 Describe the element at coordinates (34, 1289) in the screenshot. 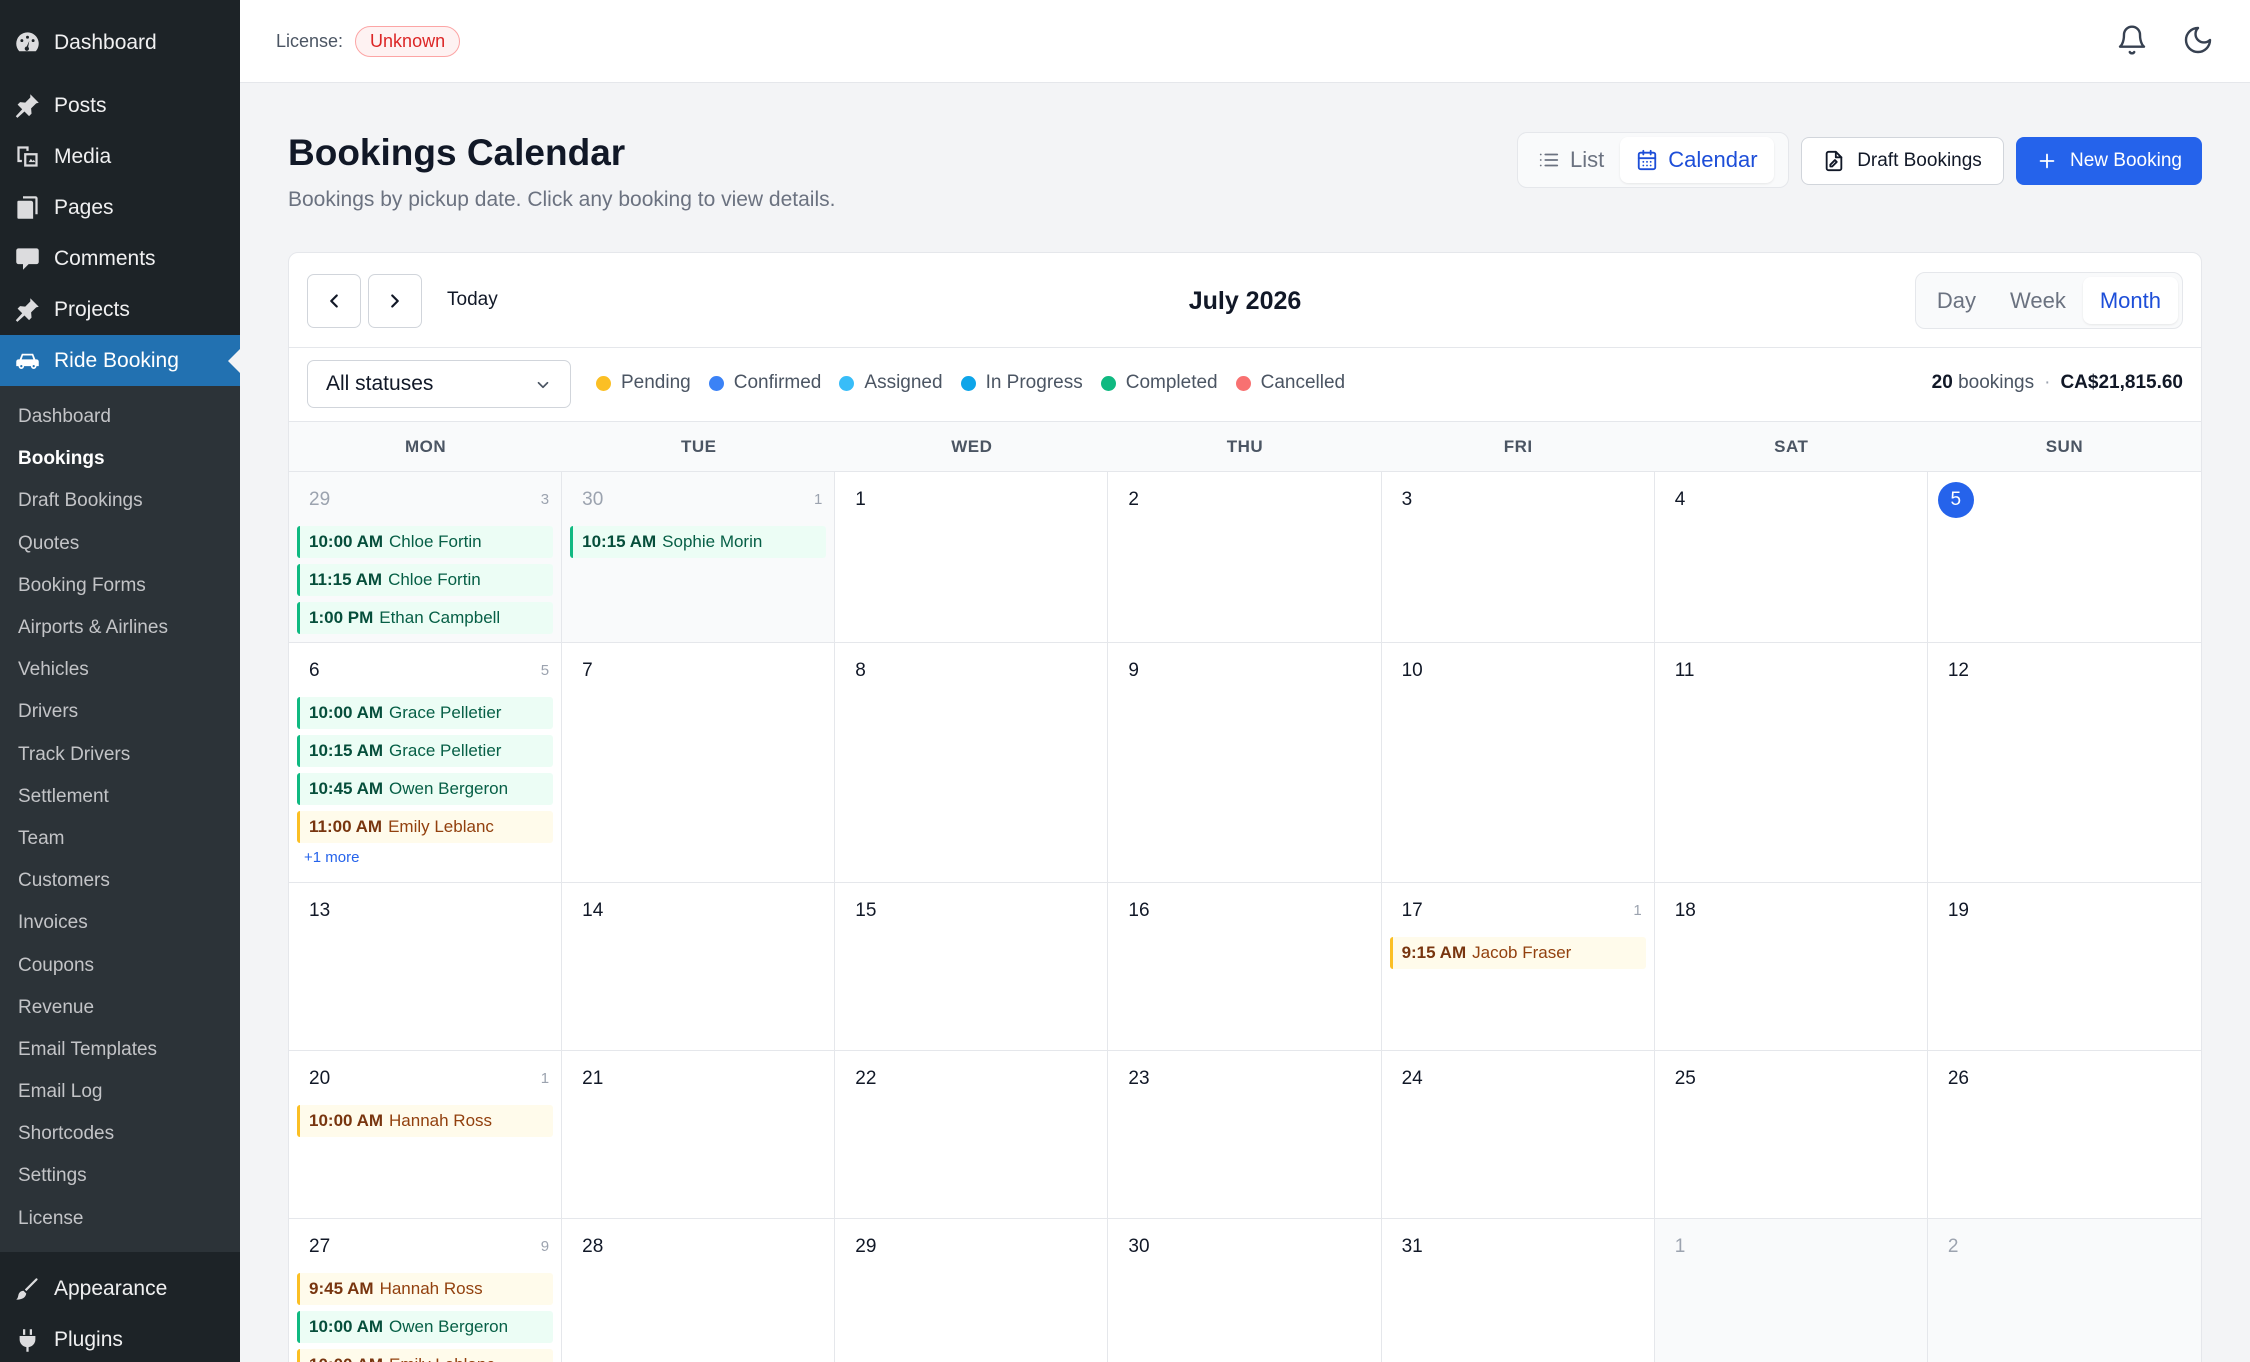

I see `brush-icon` at that location.